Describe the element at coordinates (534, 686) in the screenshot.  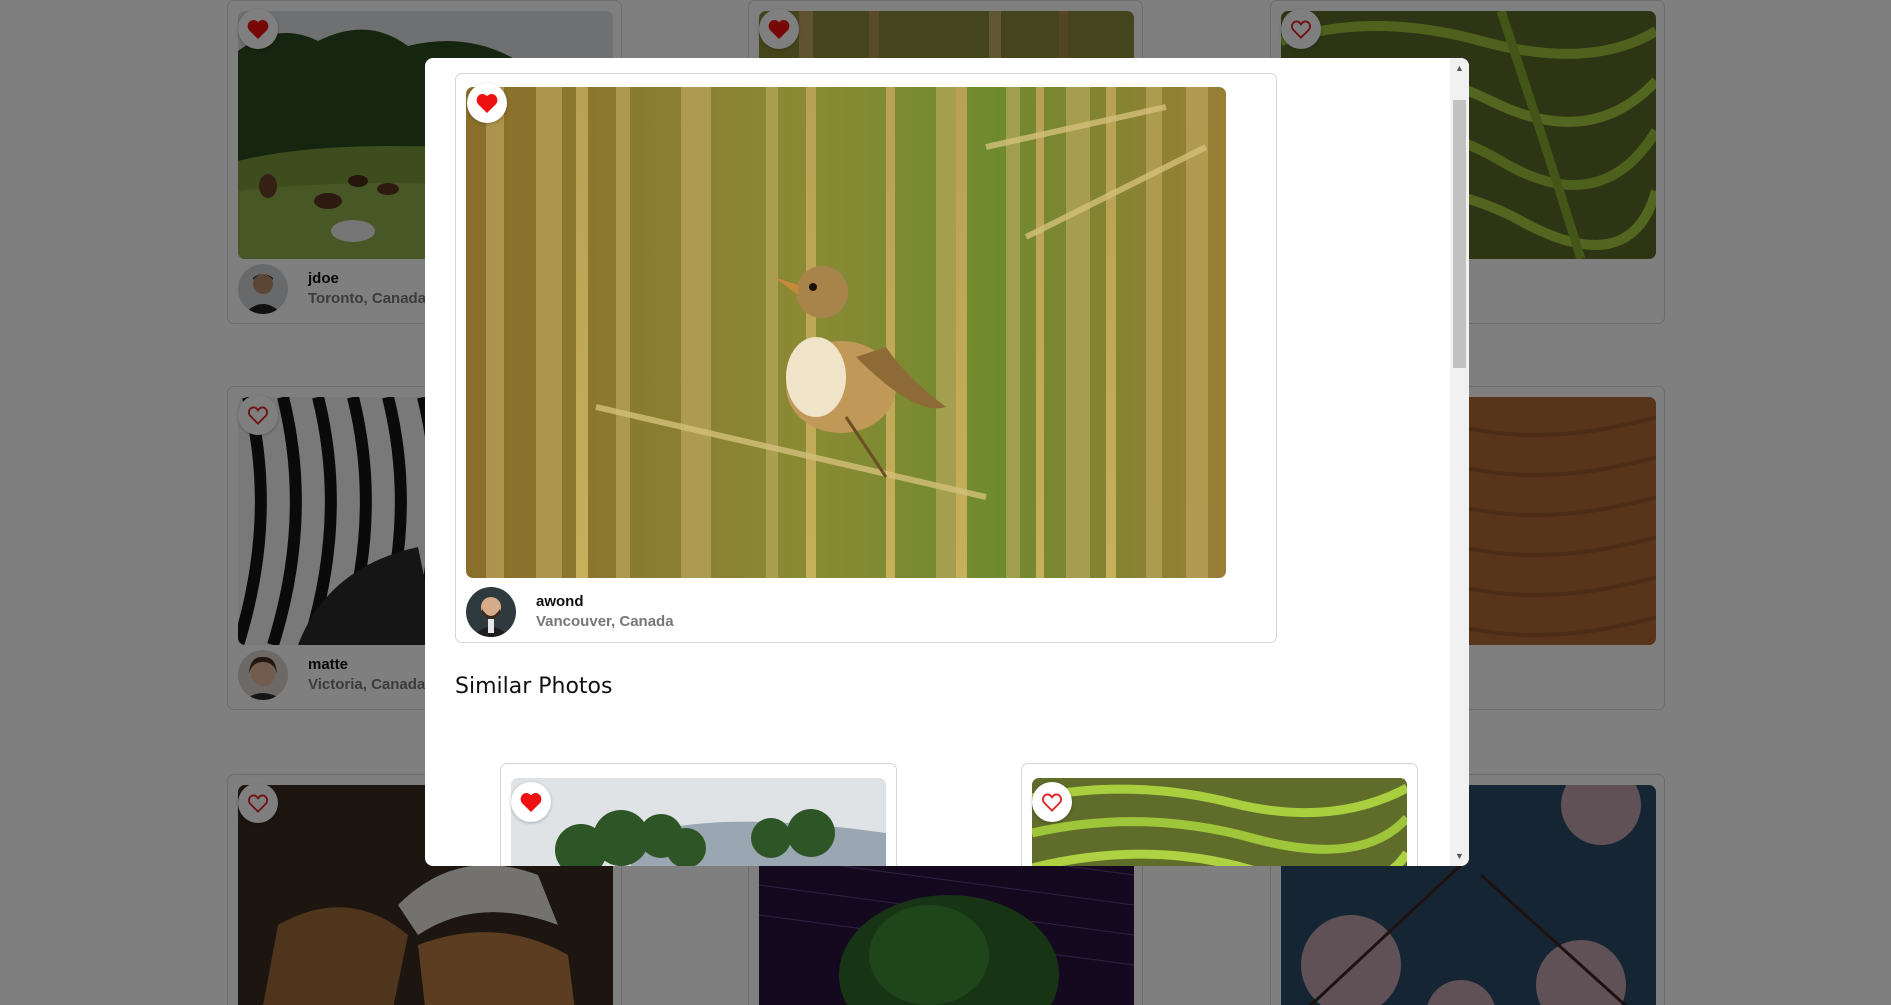
I see `similar-photos-heading: Similar Photos` at that location.